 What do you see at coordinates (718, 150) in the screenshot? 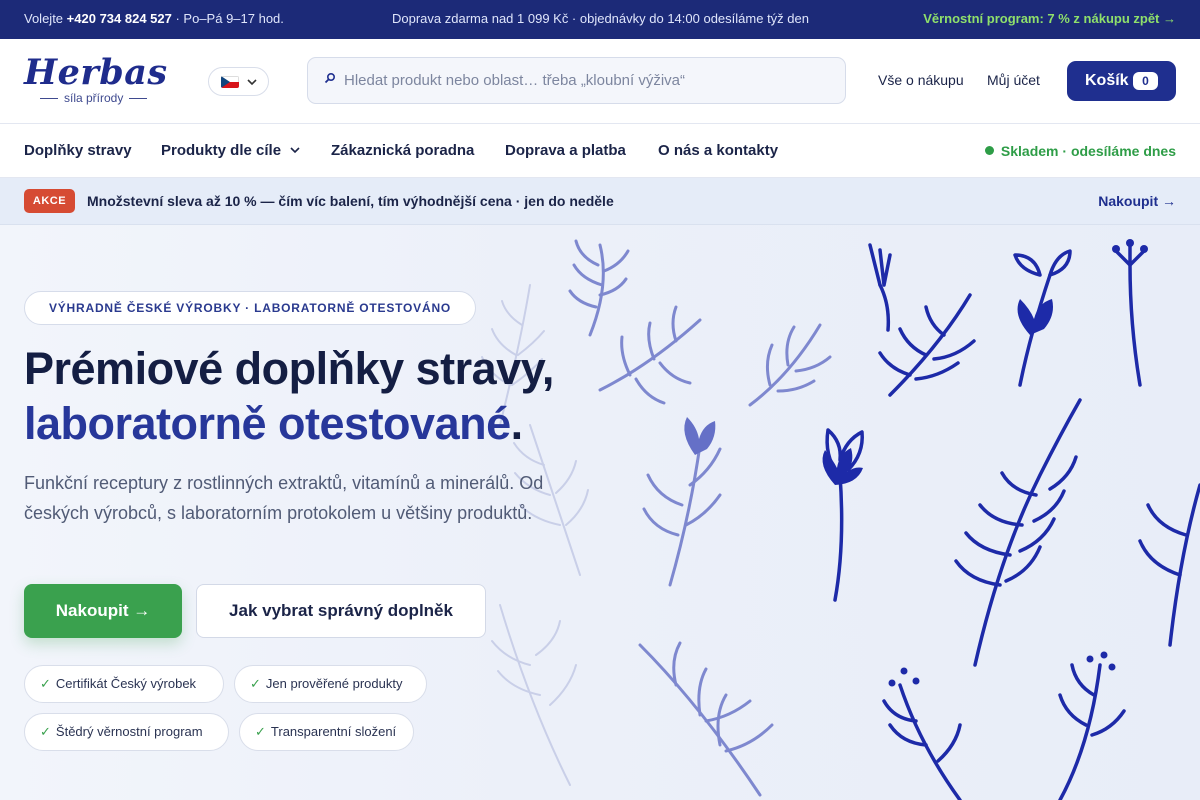
I see `nav-item-about-contacts: O nás a kontakty` at bounding box center [718, 150].